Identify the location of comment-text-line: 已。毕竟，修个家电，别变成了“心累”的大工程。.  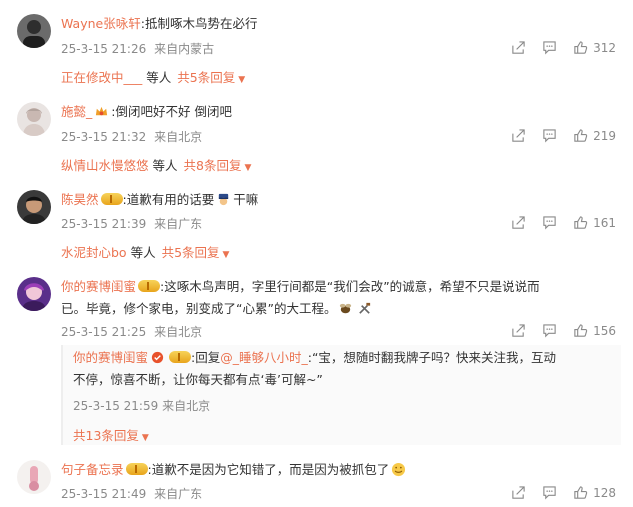
(217, 309).